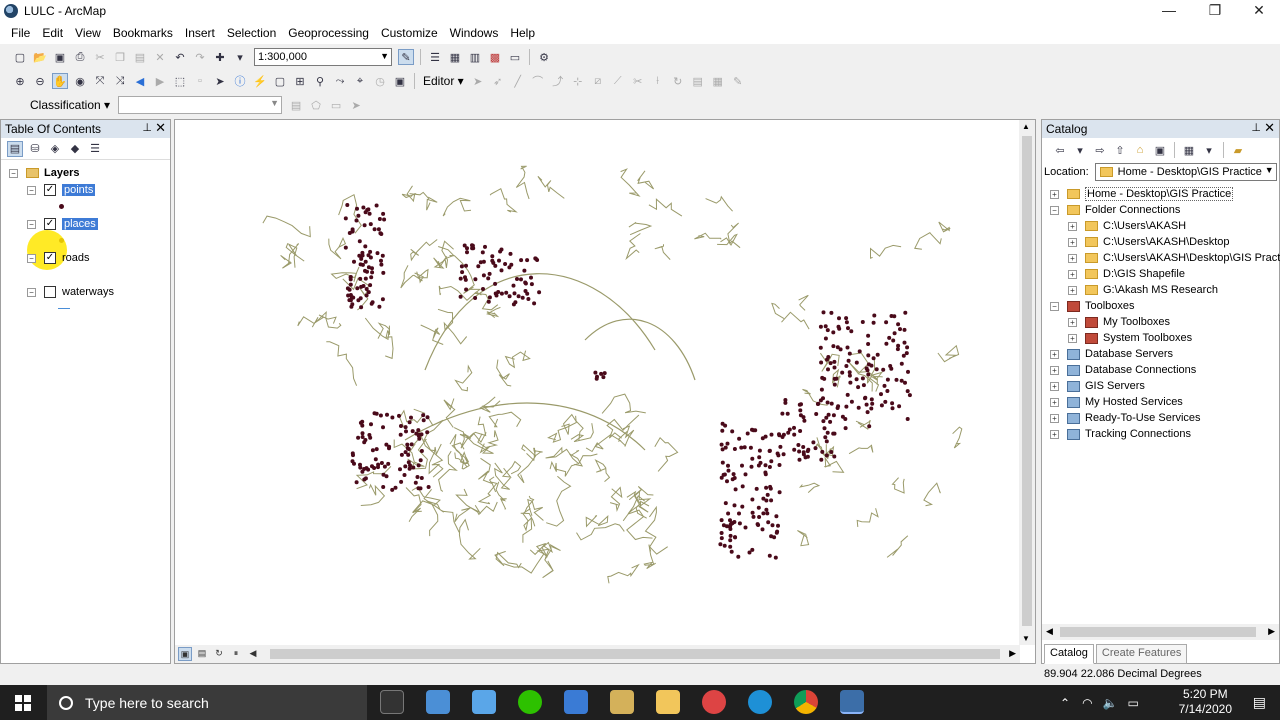  Describe the element at coordinates (140, 81) in the screenshot. I see `back-arrow-icon: ◀` at that location.